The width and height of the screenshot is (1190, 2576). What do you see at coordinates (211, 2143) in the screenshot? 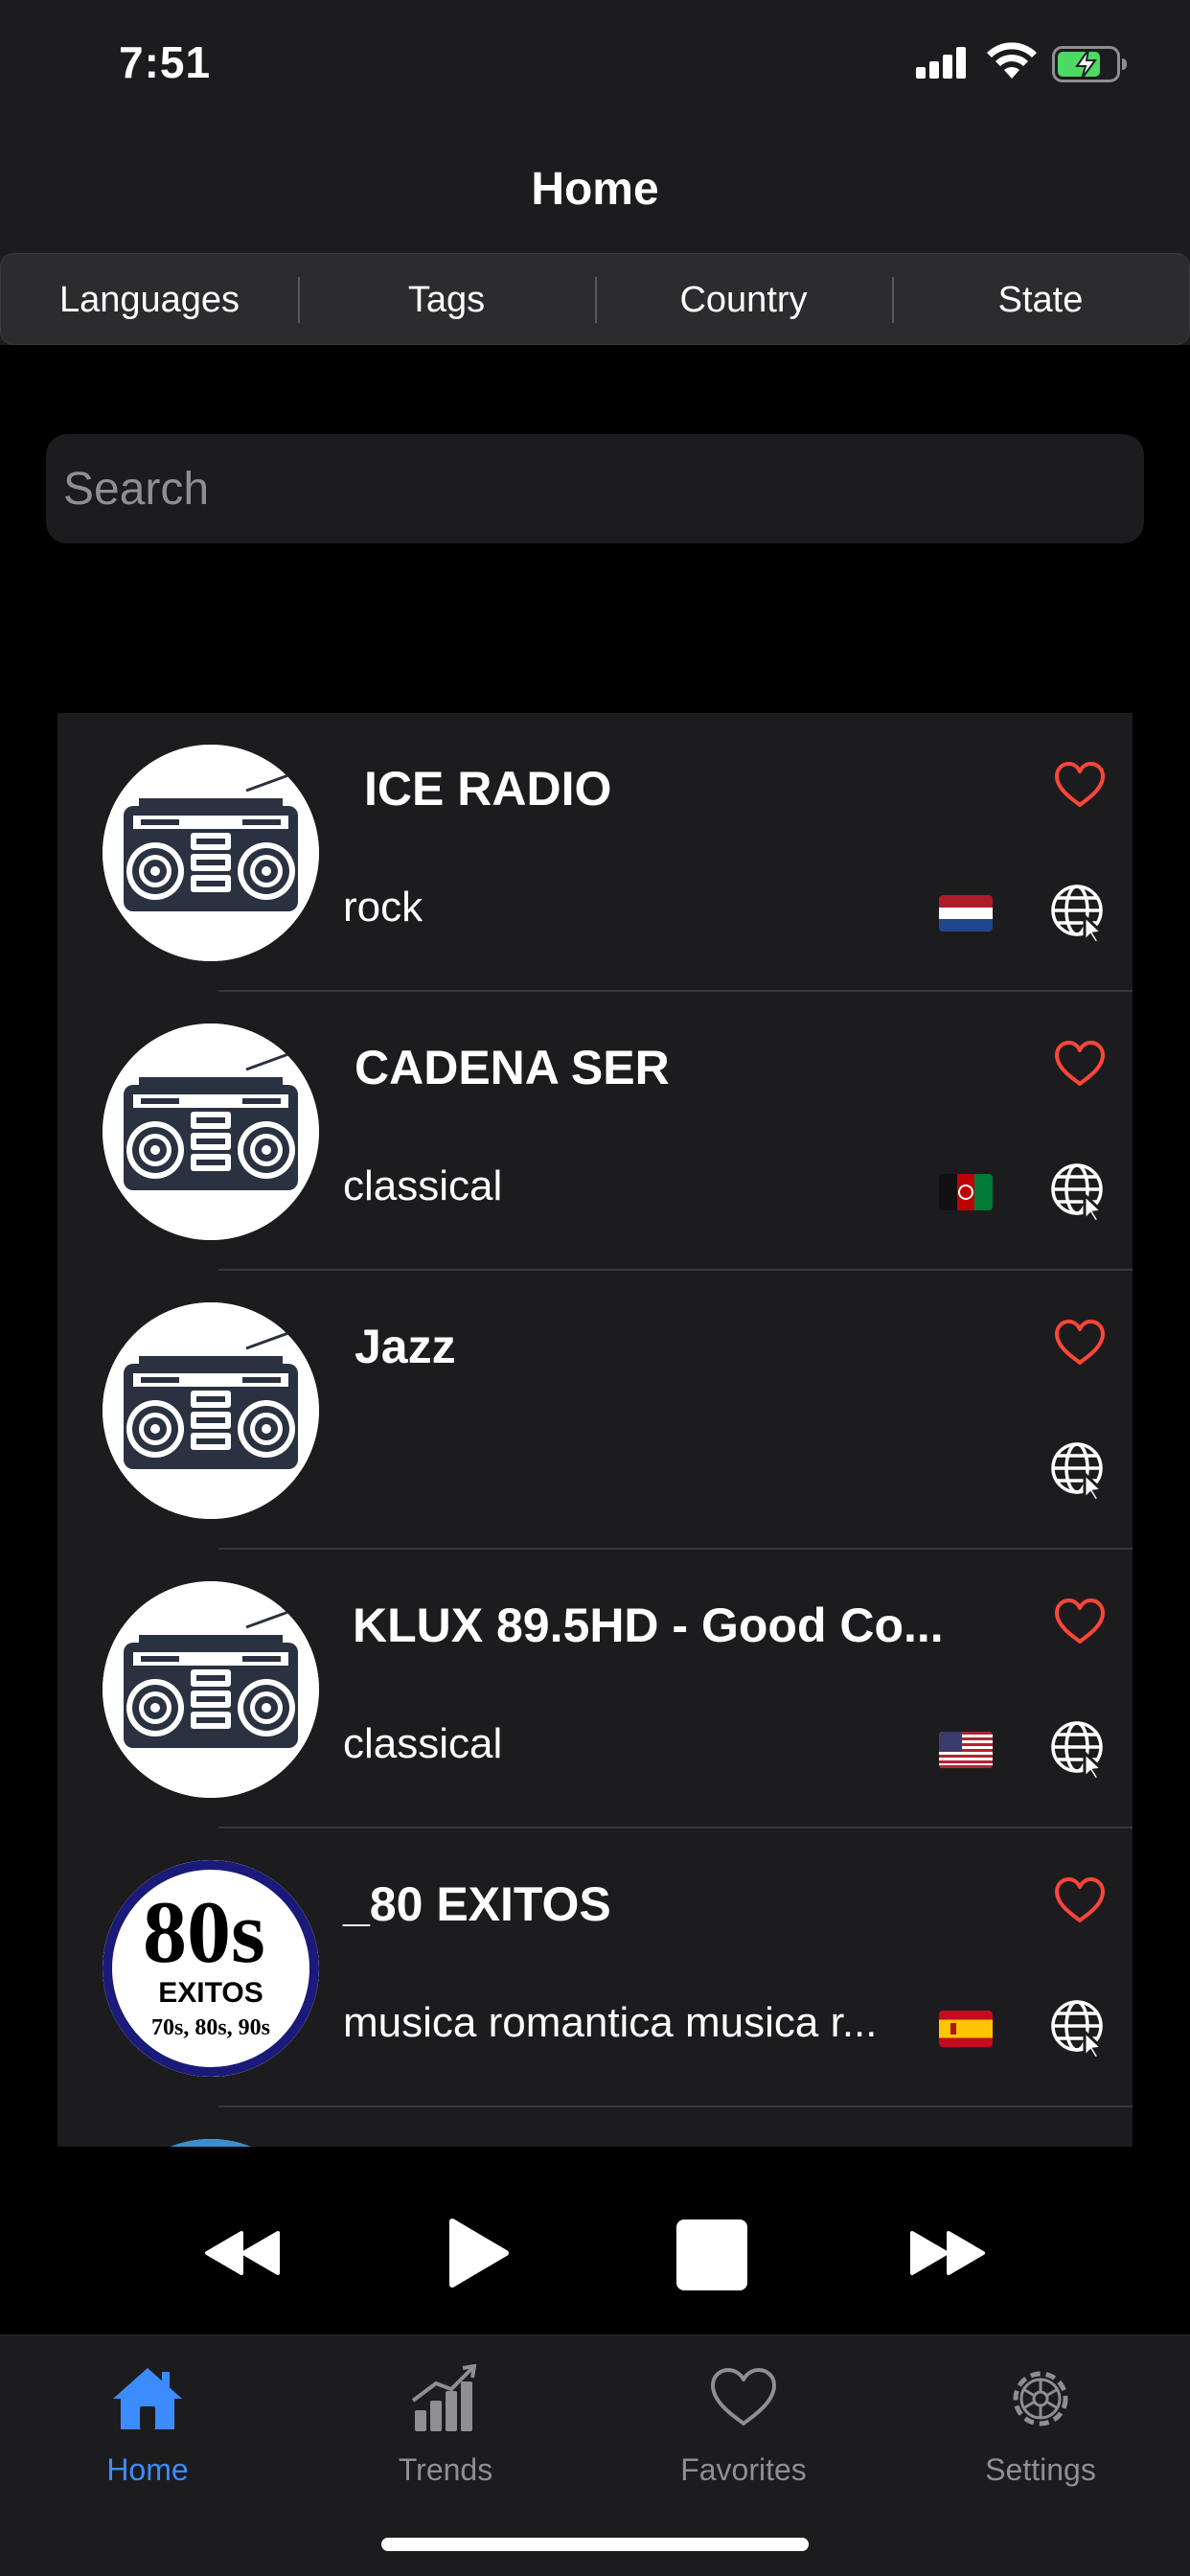
I see `station-logo` at bounding box center [211, 2143].